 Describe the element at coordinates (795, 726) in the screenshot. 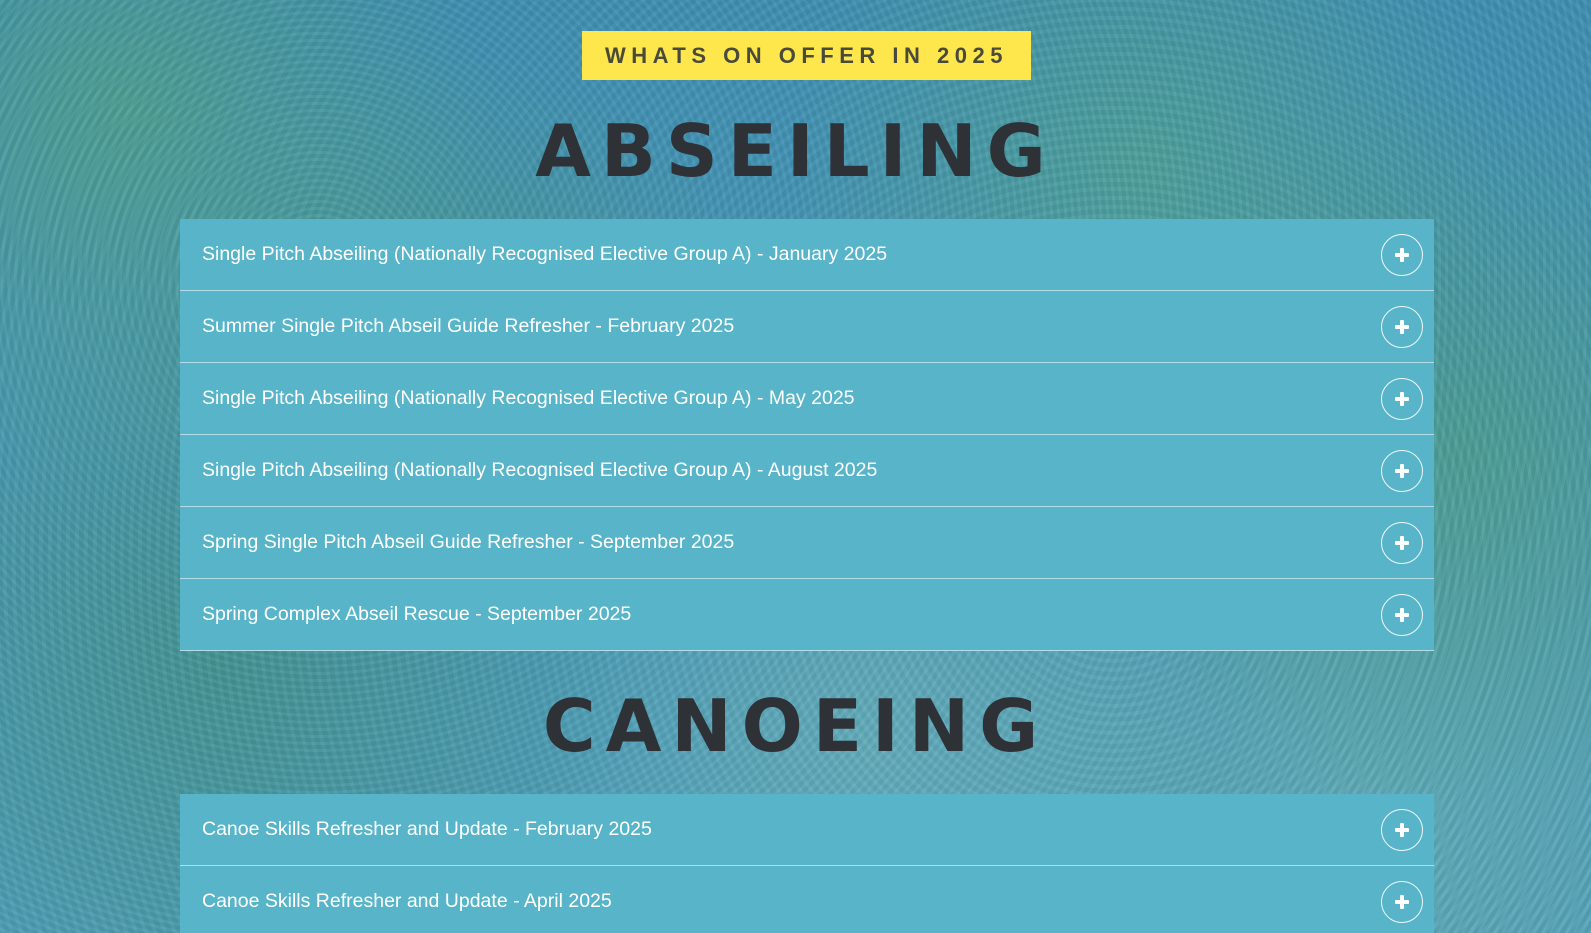

I see `section-title-canoeing: CANOEING` at that location.